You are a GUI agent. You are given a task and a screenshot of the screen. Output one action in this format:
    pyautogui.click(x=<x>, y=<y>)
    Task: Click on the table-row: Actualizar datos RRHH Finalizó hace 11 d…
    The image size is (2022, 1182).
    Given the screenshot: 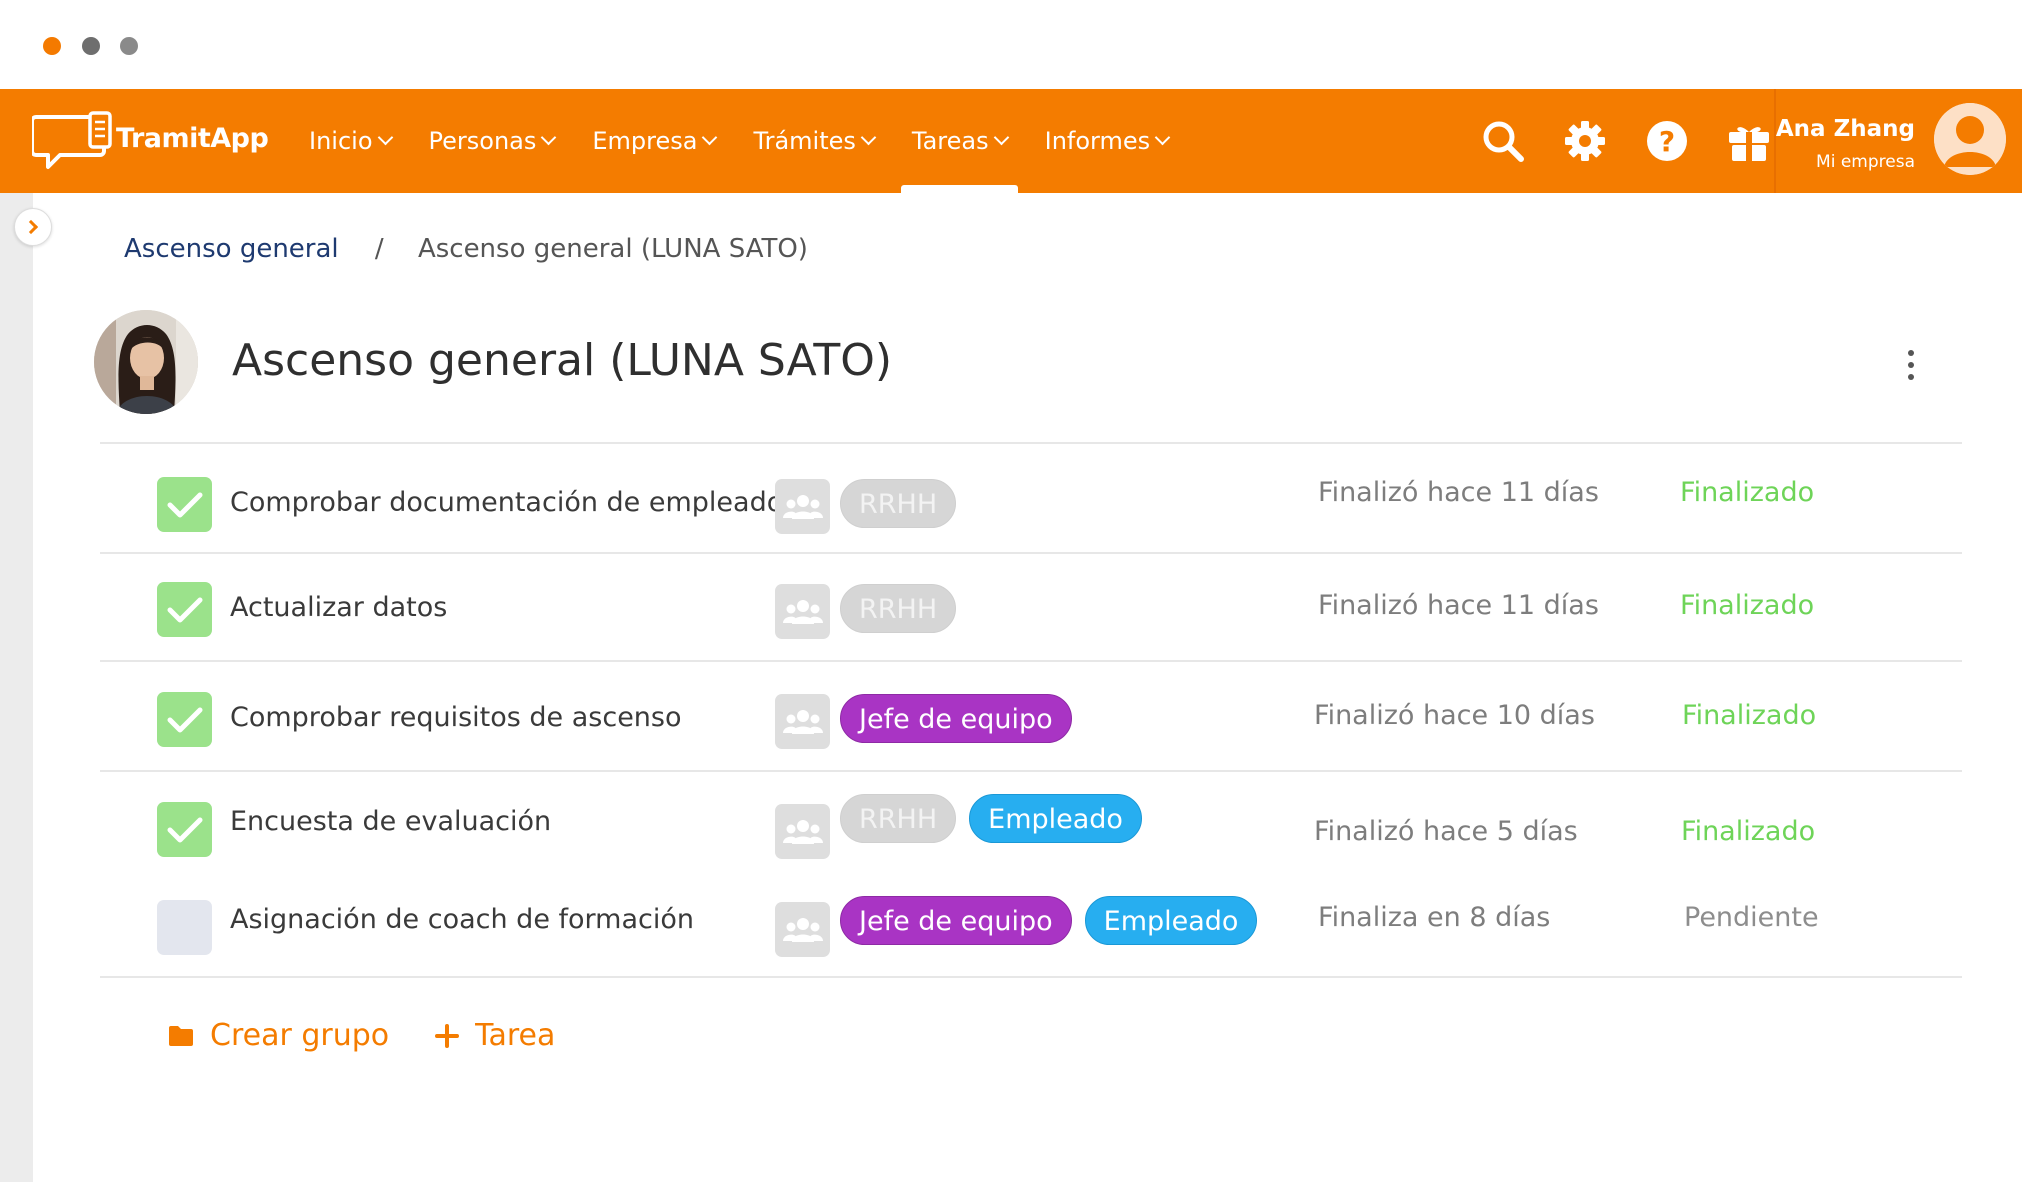 What is the action you would take?
    pyautogui.click(x=1031, y=607)
    